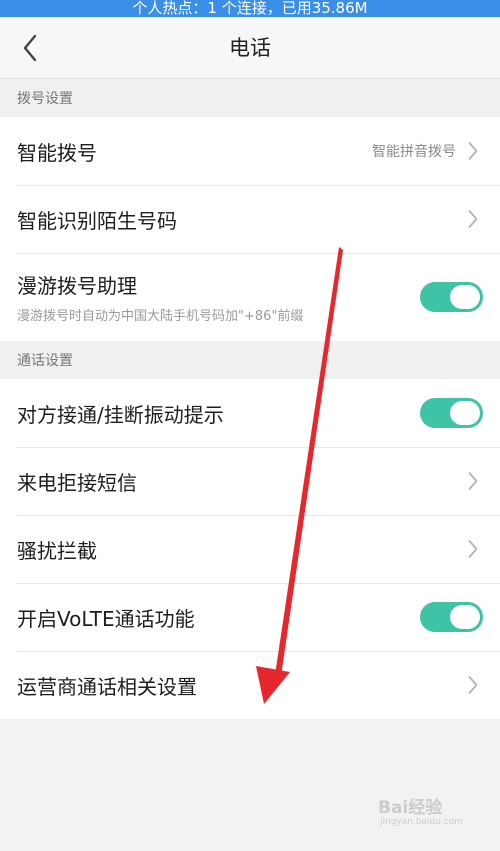 Image resolution: width=500 pixels, height=851 pixels. I want to click on status-bar-text: 个人热点：1 个连接，已用35.86M, so click(250, 8).